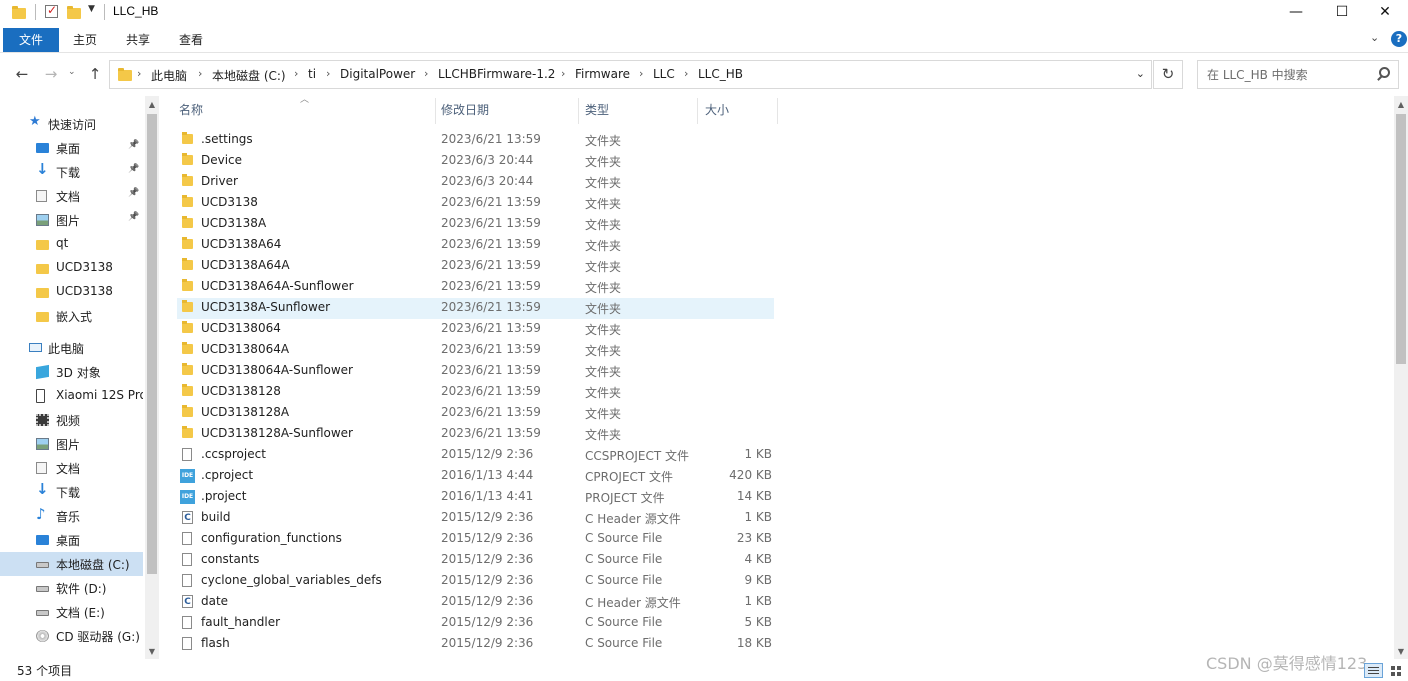  What do you see at coordinates (475, 413) in the screenshot?
I see `file-row: UCD3138128A 2023/6/21 13:59 文件夹` at bounding box center [475, 413].